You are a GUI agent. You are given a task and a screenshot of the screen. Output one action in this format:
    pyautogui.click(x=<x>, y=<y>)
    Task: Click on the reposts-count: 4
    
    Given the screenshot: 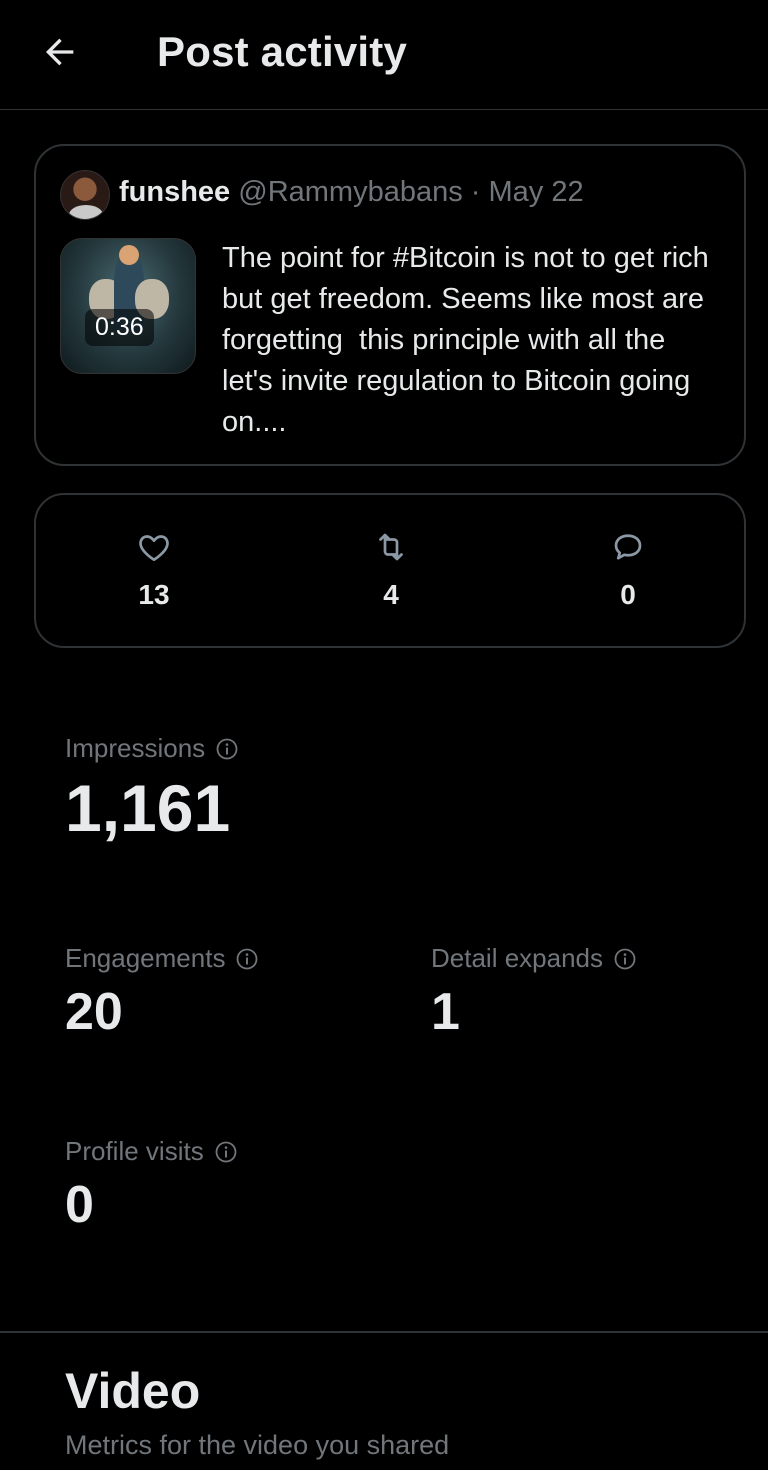 What is the action you would take?
    pyautogui.click(x=391, y=594)
    